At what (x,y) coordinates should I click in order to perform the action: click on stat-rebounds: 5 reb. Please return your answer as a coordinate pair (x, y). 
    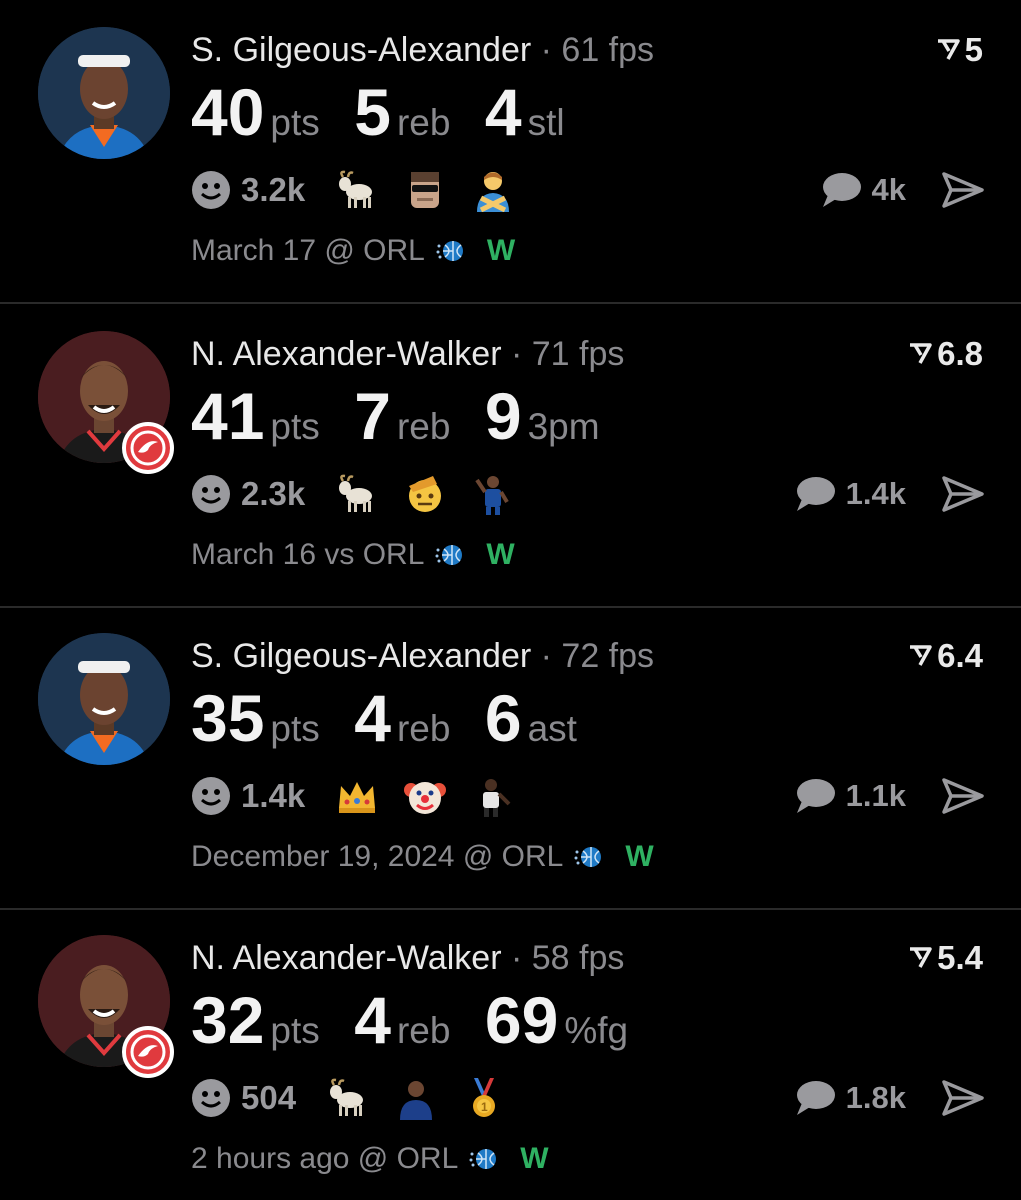
    Looking at the image, I should click on (402, 112).